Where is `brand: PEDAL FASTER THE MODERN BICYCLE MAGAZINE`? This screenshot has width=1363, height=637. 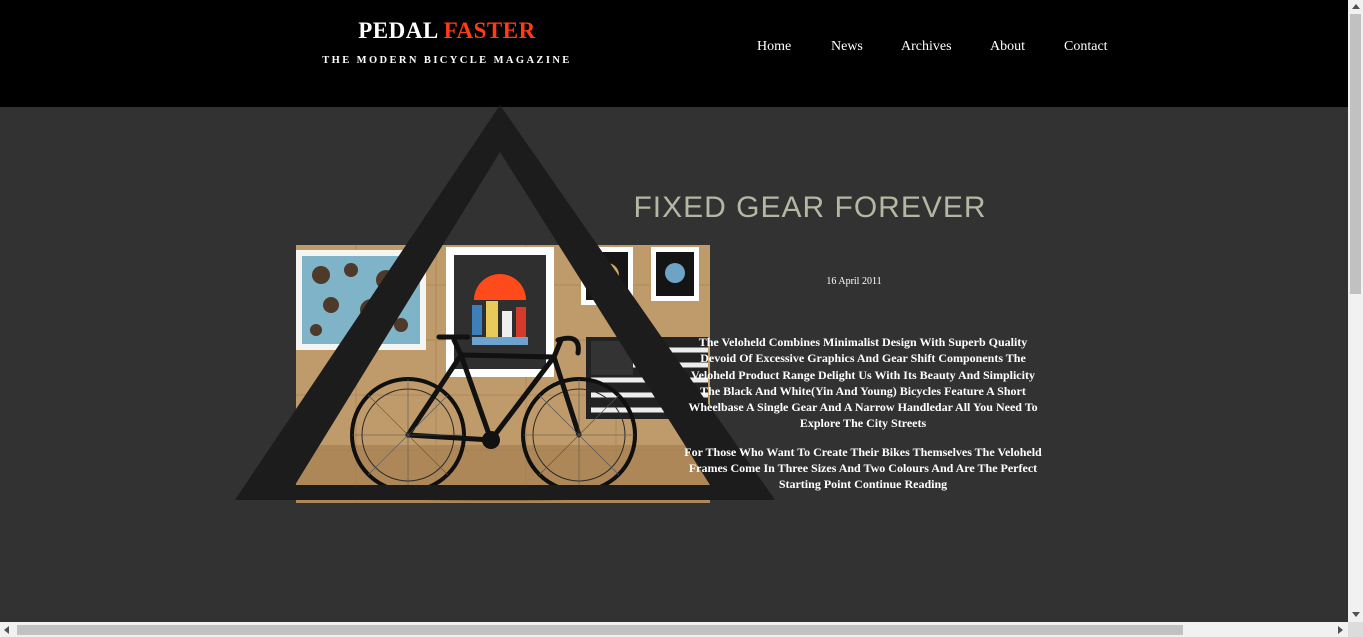
brand: PEDAL FASTER THE MODERN BICYCLE MAGAZINE is located at coordinates (447, 41).